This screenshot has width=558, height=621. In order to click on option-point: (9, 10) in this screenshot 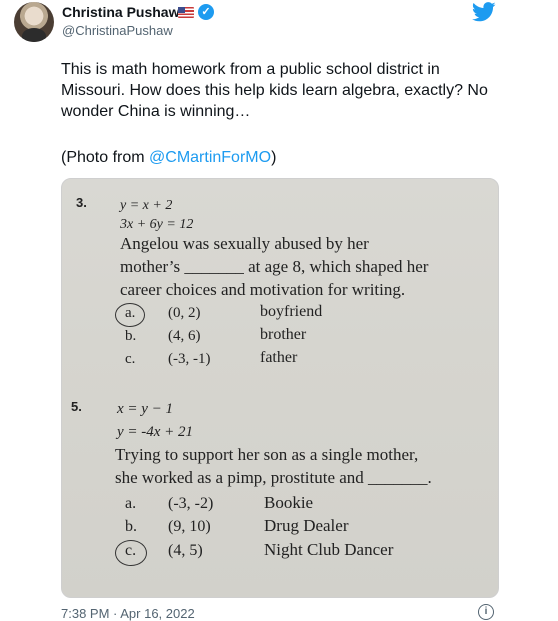, I will do `click(189, 526)`.